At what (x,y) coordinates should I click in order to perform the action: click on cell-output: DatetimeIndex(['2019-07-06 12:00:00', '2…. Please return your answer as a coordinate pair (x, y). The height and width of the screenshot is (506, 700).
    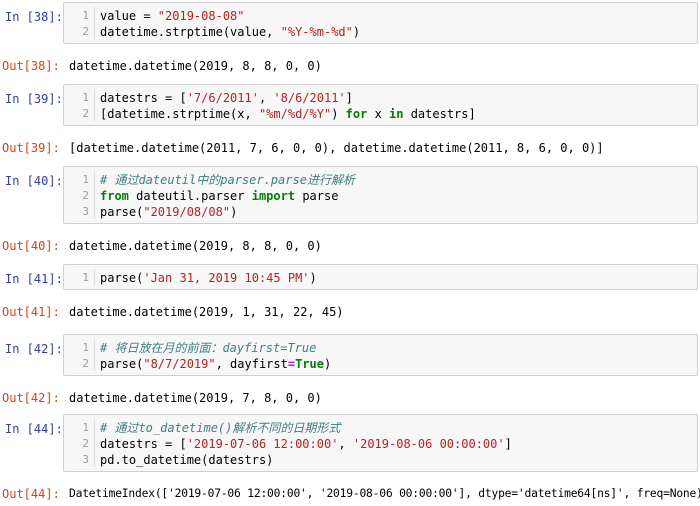
    Looking at the image, I should click on (384, 493).